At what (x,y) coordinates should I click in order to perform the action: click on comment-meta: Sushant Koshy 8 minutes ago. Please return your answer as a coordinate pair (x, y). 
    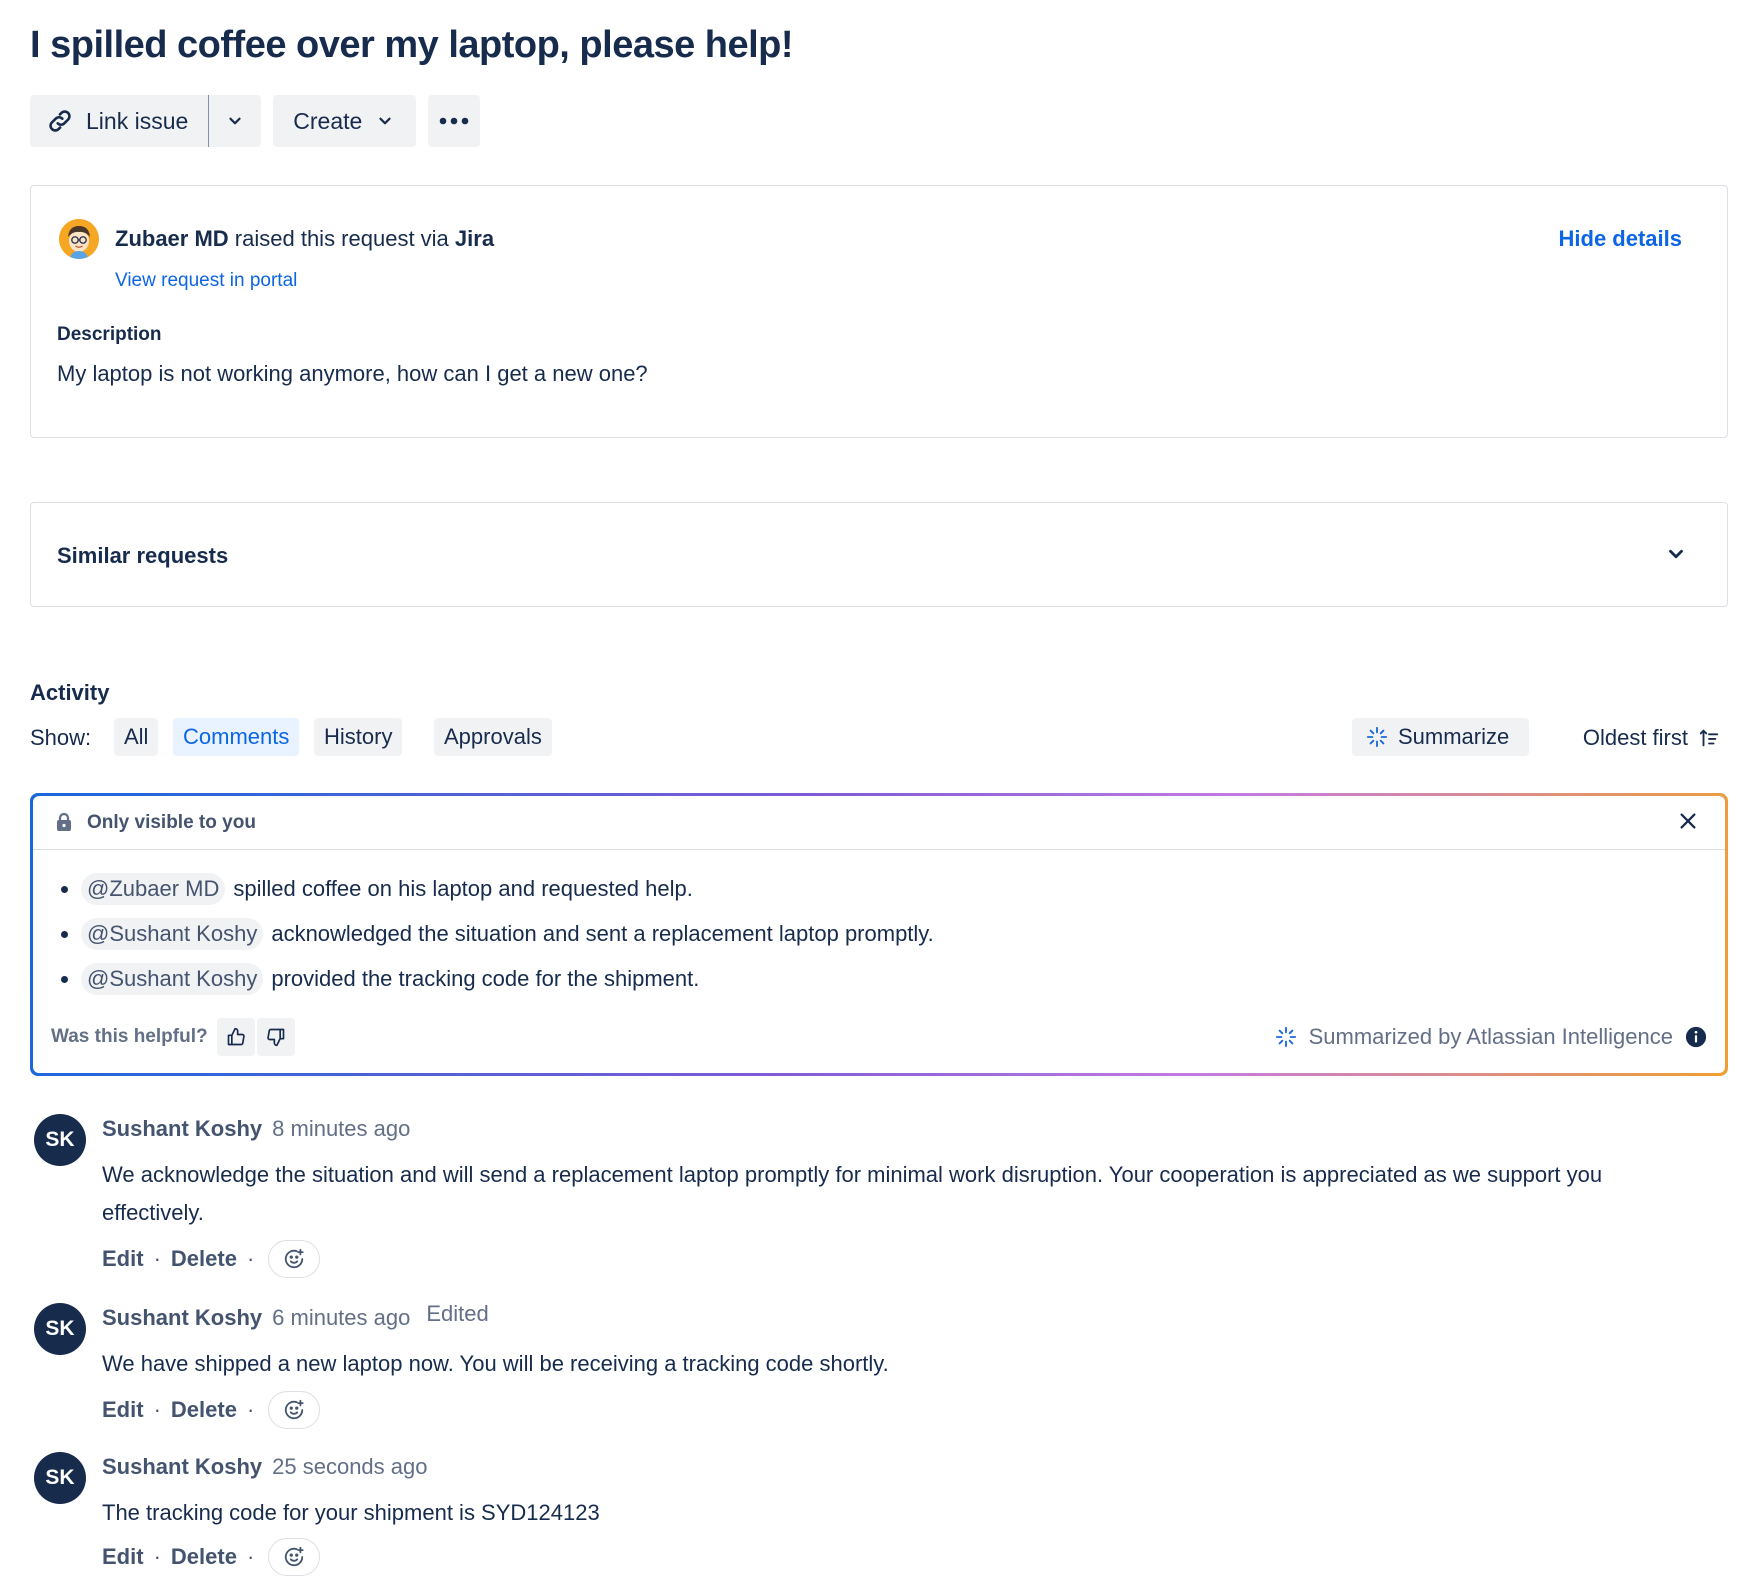
    Looking at the image, I should click on (256, 1129).